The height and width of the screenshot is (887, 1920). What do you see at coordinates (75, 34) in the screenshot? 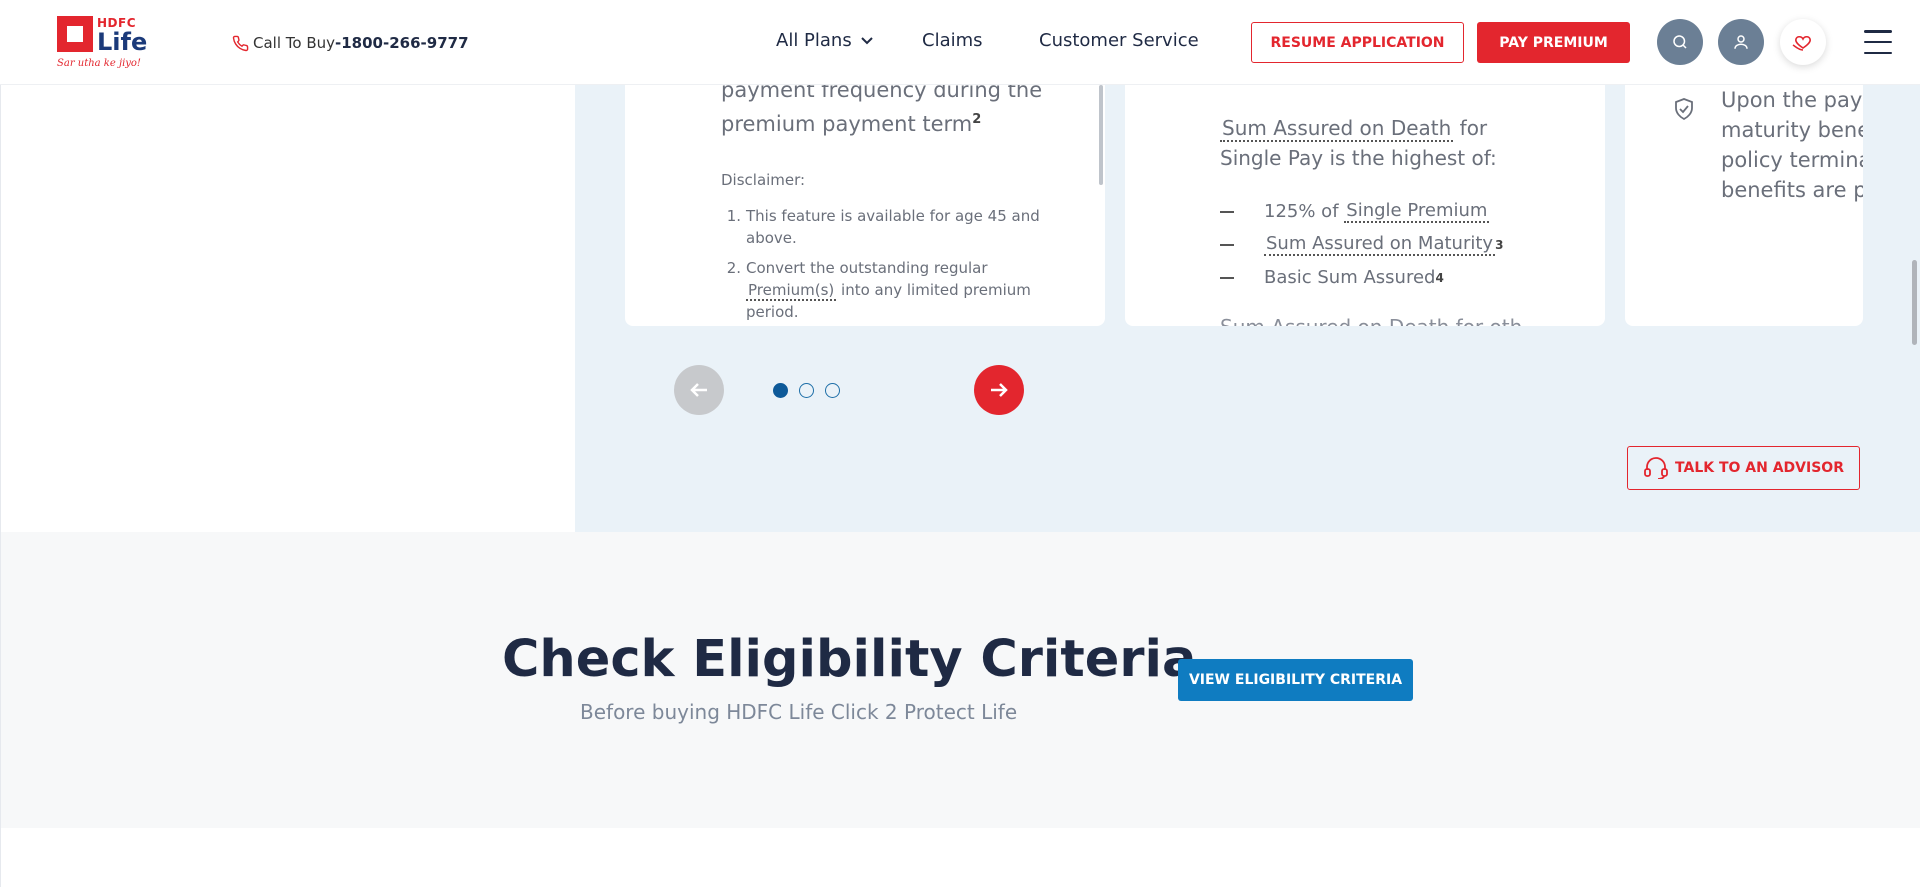
I see `logo-mark` at bounding box center [75, 34].